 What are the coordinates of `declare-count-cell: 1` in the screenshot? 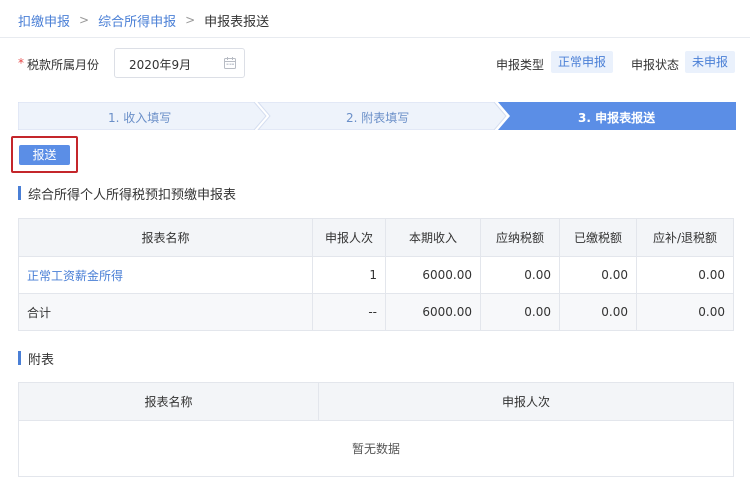 It's located at (349, 275).